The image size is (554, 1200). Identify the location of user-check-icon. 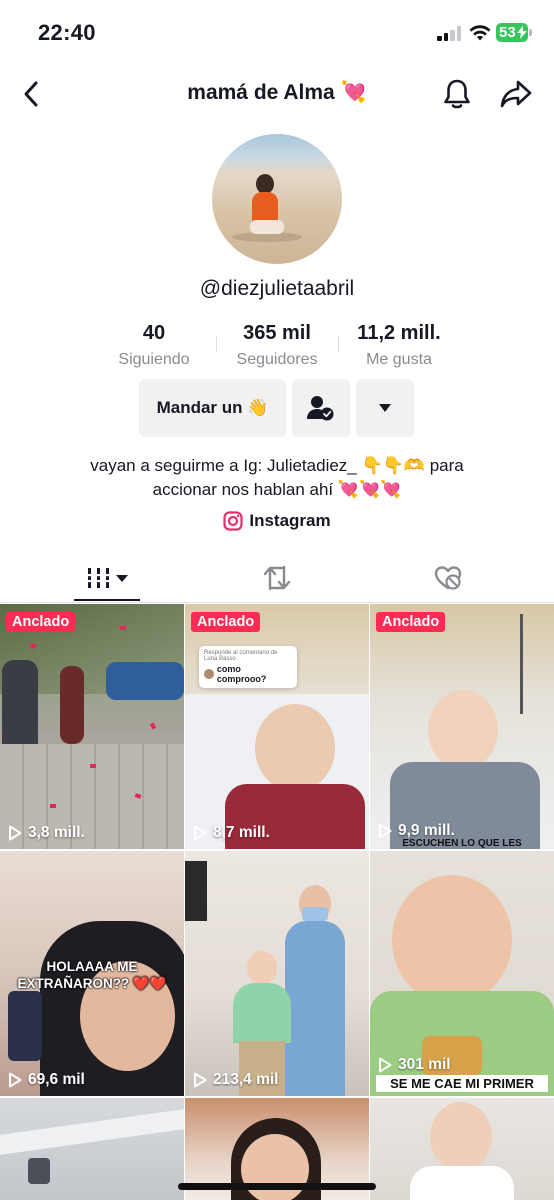
(320, 408).